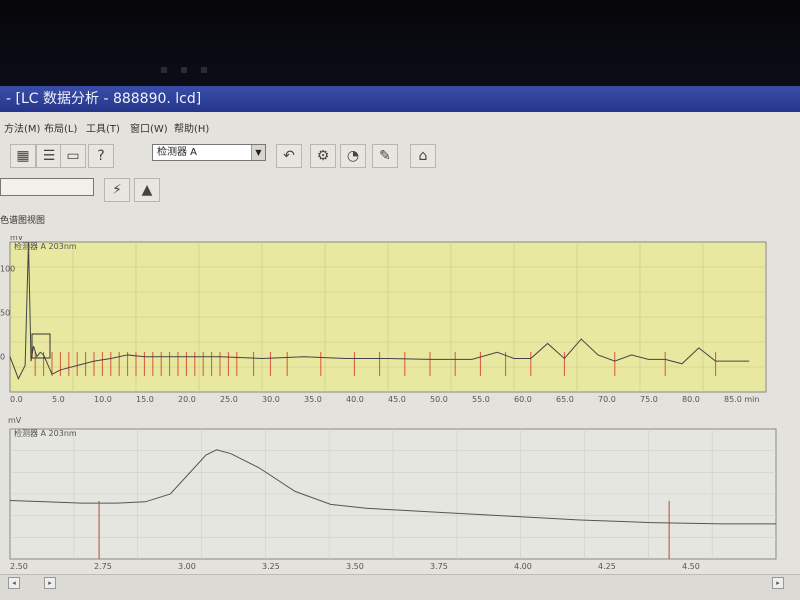 The image size is (800, 600). What do you see at coordinates (5, 313) in the screenshot?
I see `y-tick-label: 50` at bounding box center [5, 313].